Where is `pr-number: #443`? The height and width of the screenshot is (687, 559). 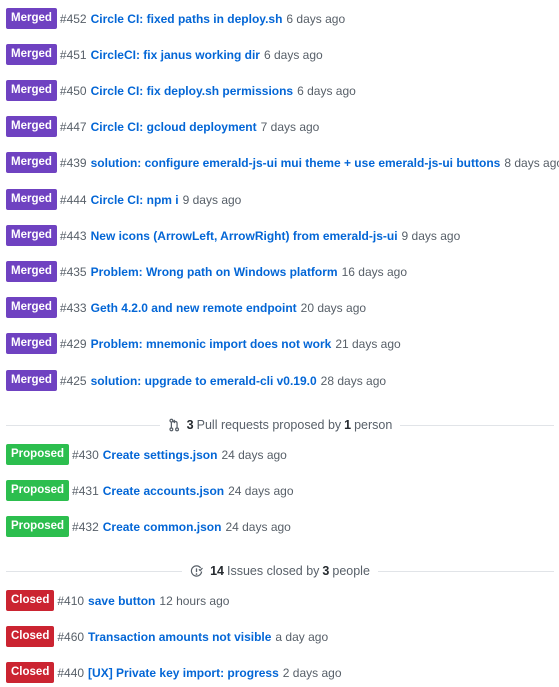
pr-number: #443 is located at coordinates (73, 235).